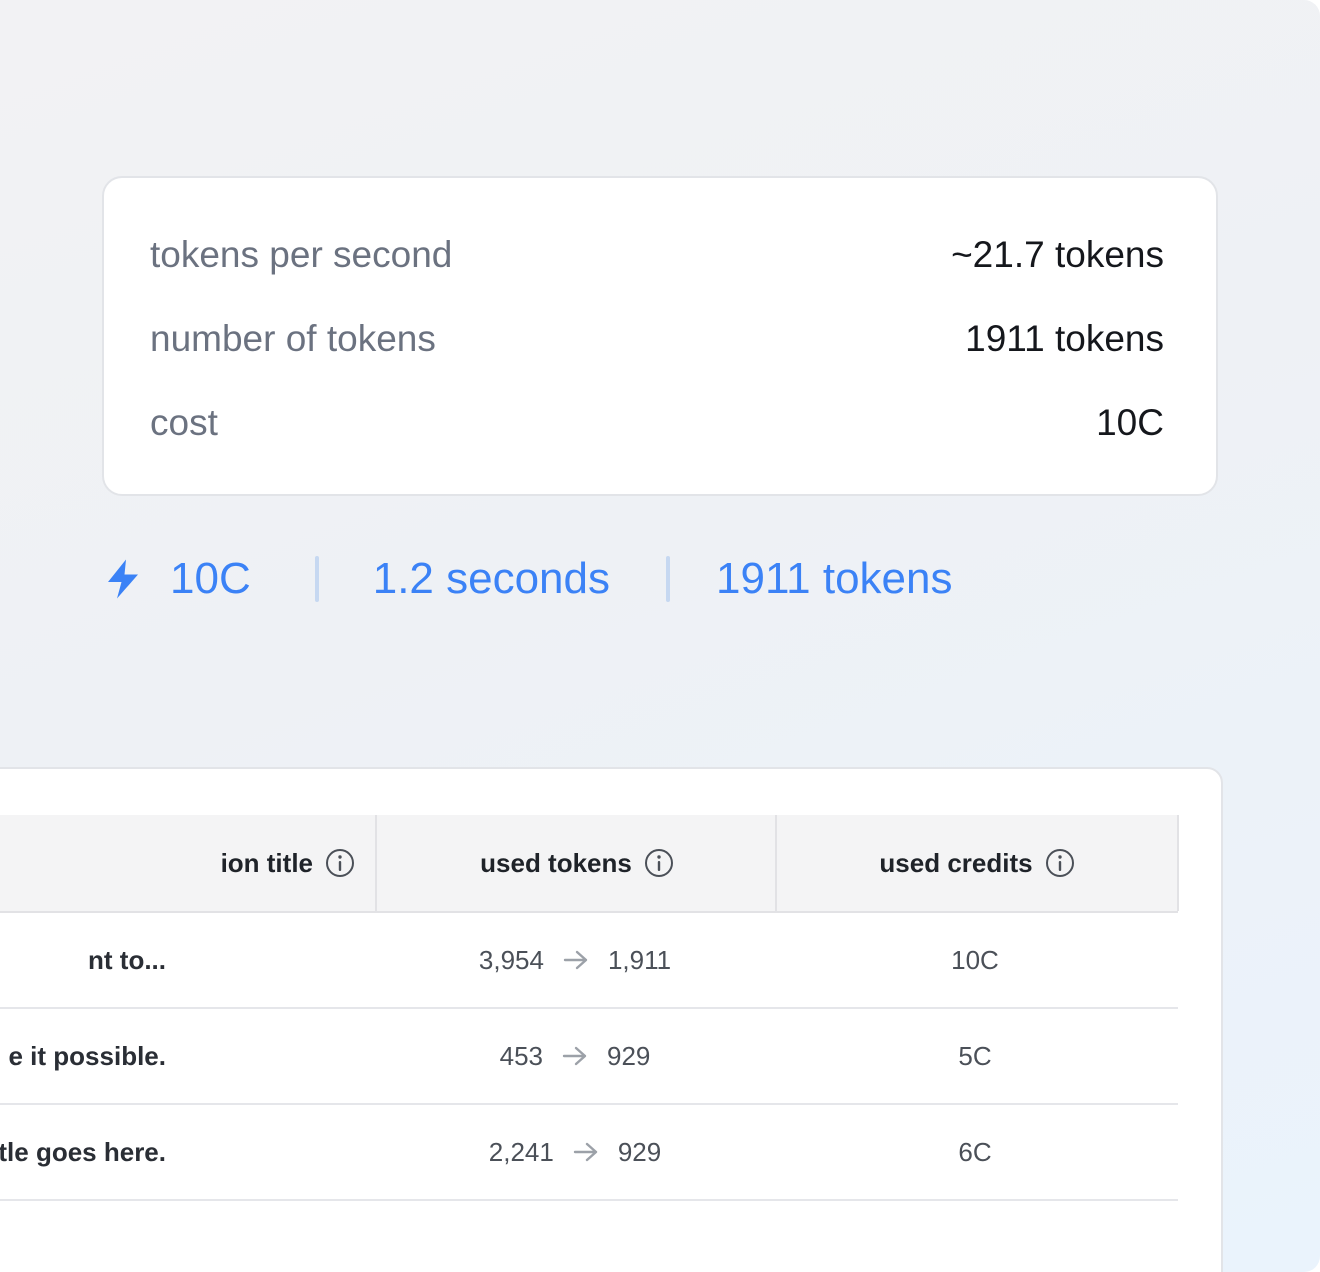 The image size is (1320, 1272). Describe the element at coordinates (975, 959) in the screenshot. I see `row-used-credits: 10C` at that location.